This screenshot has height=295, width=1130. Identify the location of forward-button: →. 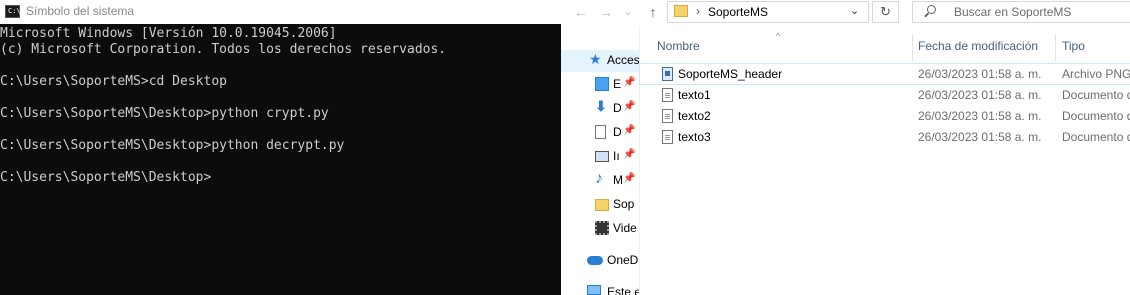
(606, 12).